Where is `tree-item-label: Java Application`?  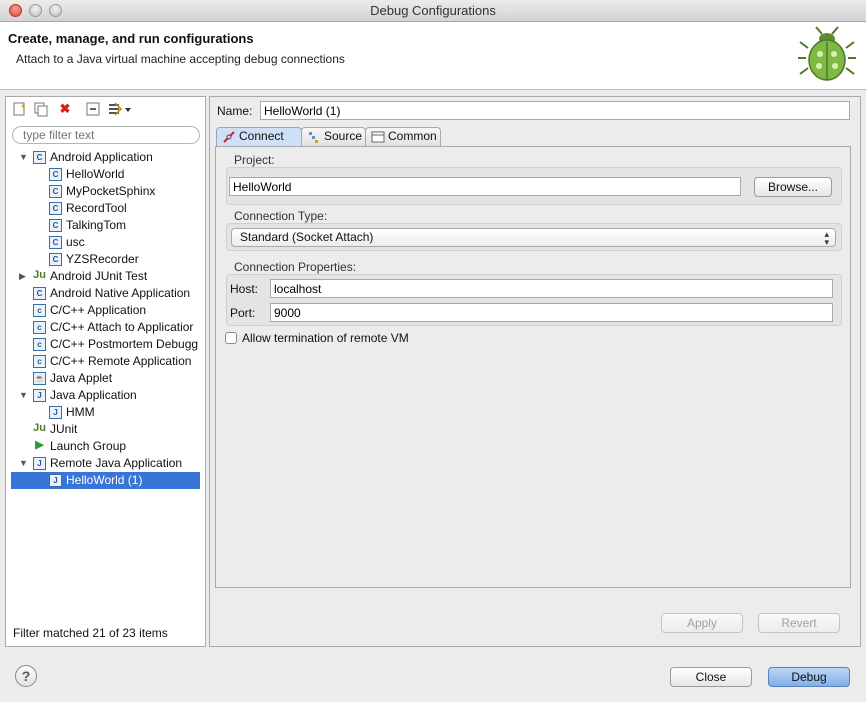 tree-item-label: Java Application is located at coordinates (93, 395).